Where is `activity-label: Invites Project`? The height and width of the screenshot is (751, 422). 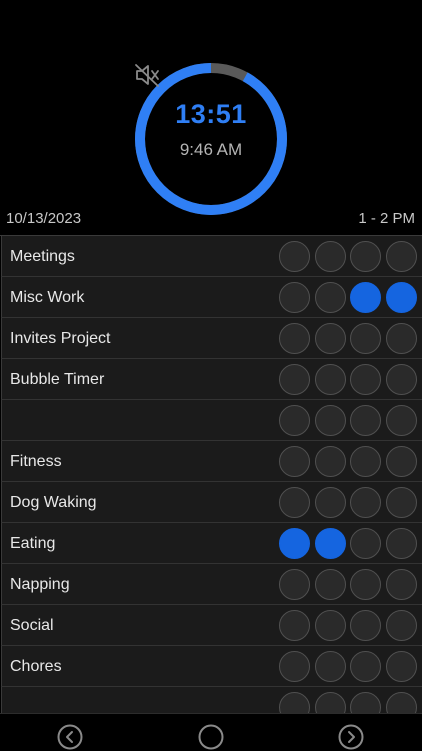
activity-label: Invites Project is located at coordinates (60, 338).